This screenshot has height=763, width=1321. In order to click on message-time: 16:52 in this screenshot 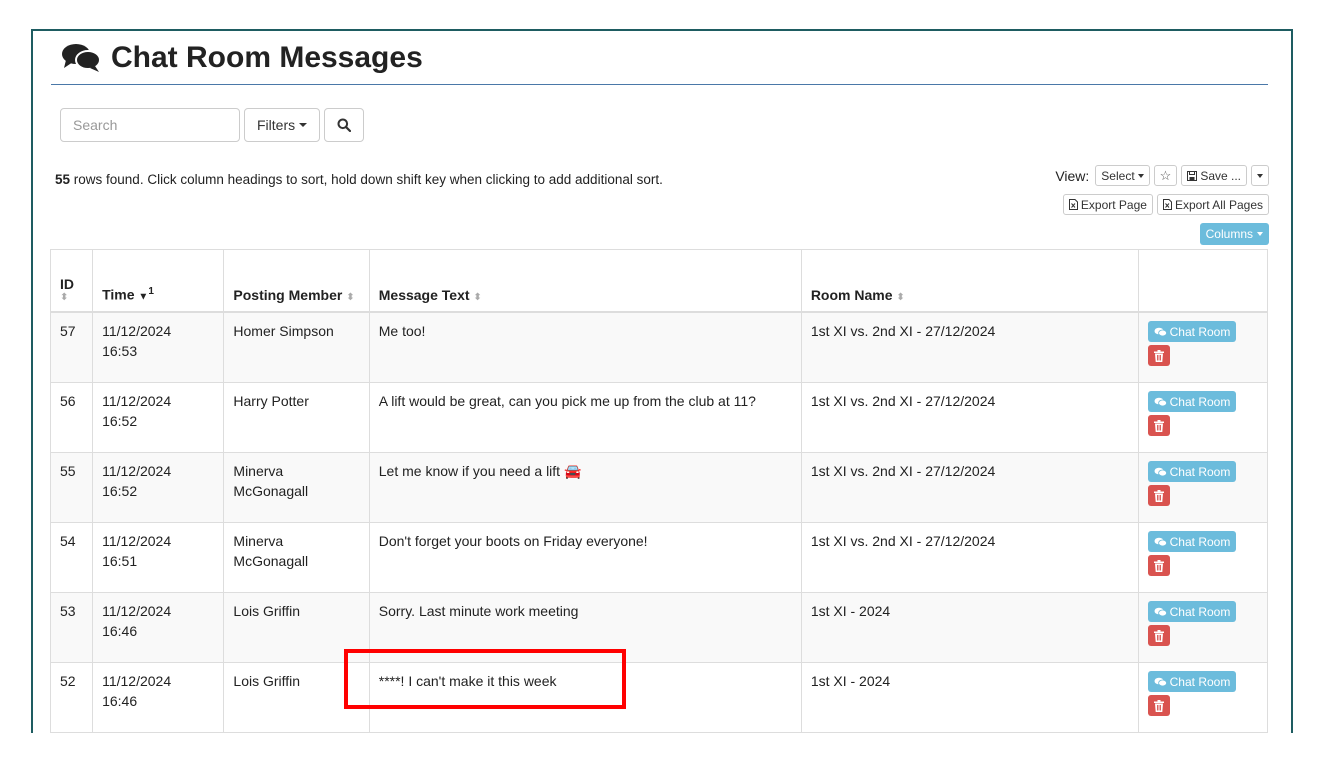, I will do `click(120, 421)`.